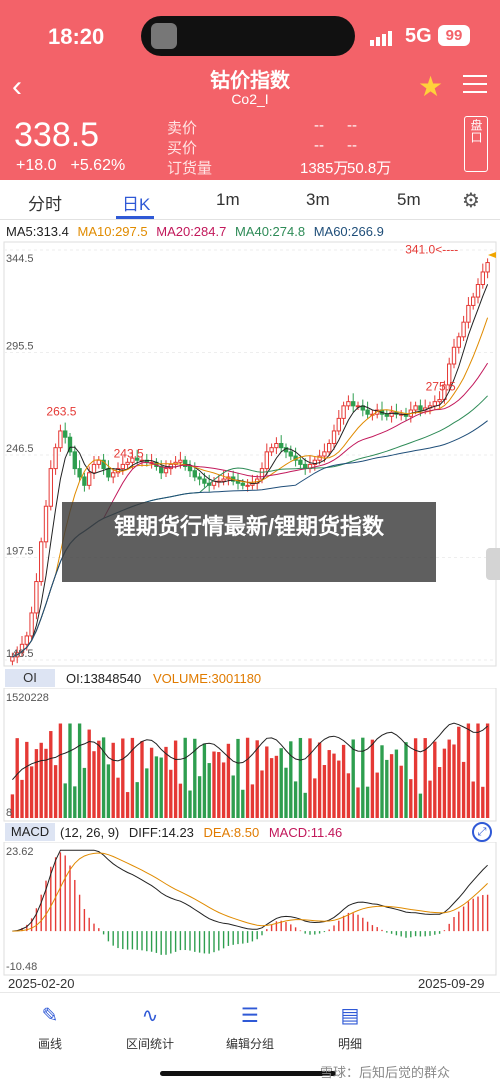 This screenshot has width=500, height=1086. I want to click on price-annotation: 341.0<----, so click(431, 249).